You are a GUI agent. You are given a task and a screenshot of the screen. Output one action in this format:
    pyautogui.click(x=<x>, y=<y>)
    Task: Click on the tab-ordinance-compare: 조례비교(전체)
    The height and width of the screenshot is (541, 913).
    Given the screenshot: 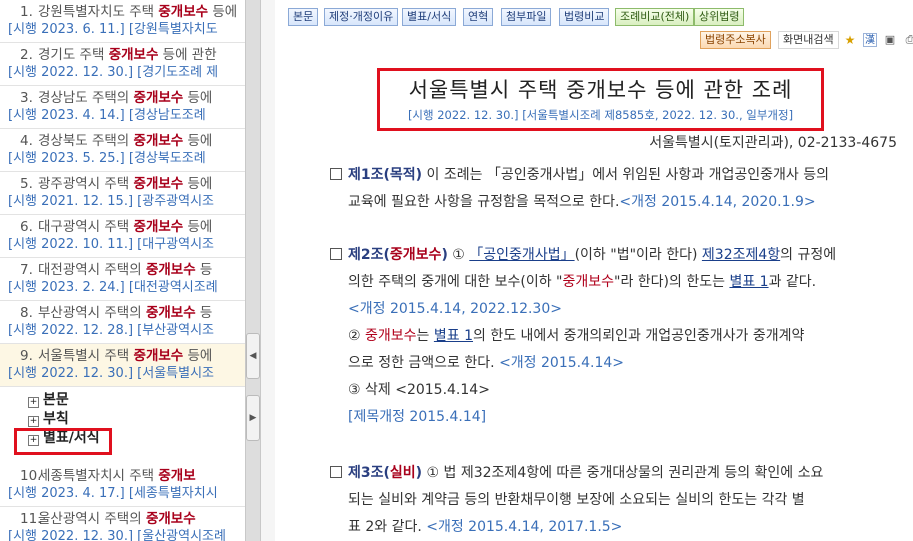 What is the action you would take?
    pyautogui.click(x=655, y=17)
    